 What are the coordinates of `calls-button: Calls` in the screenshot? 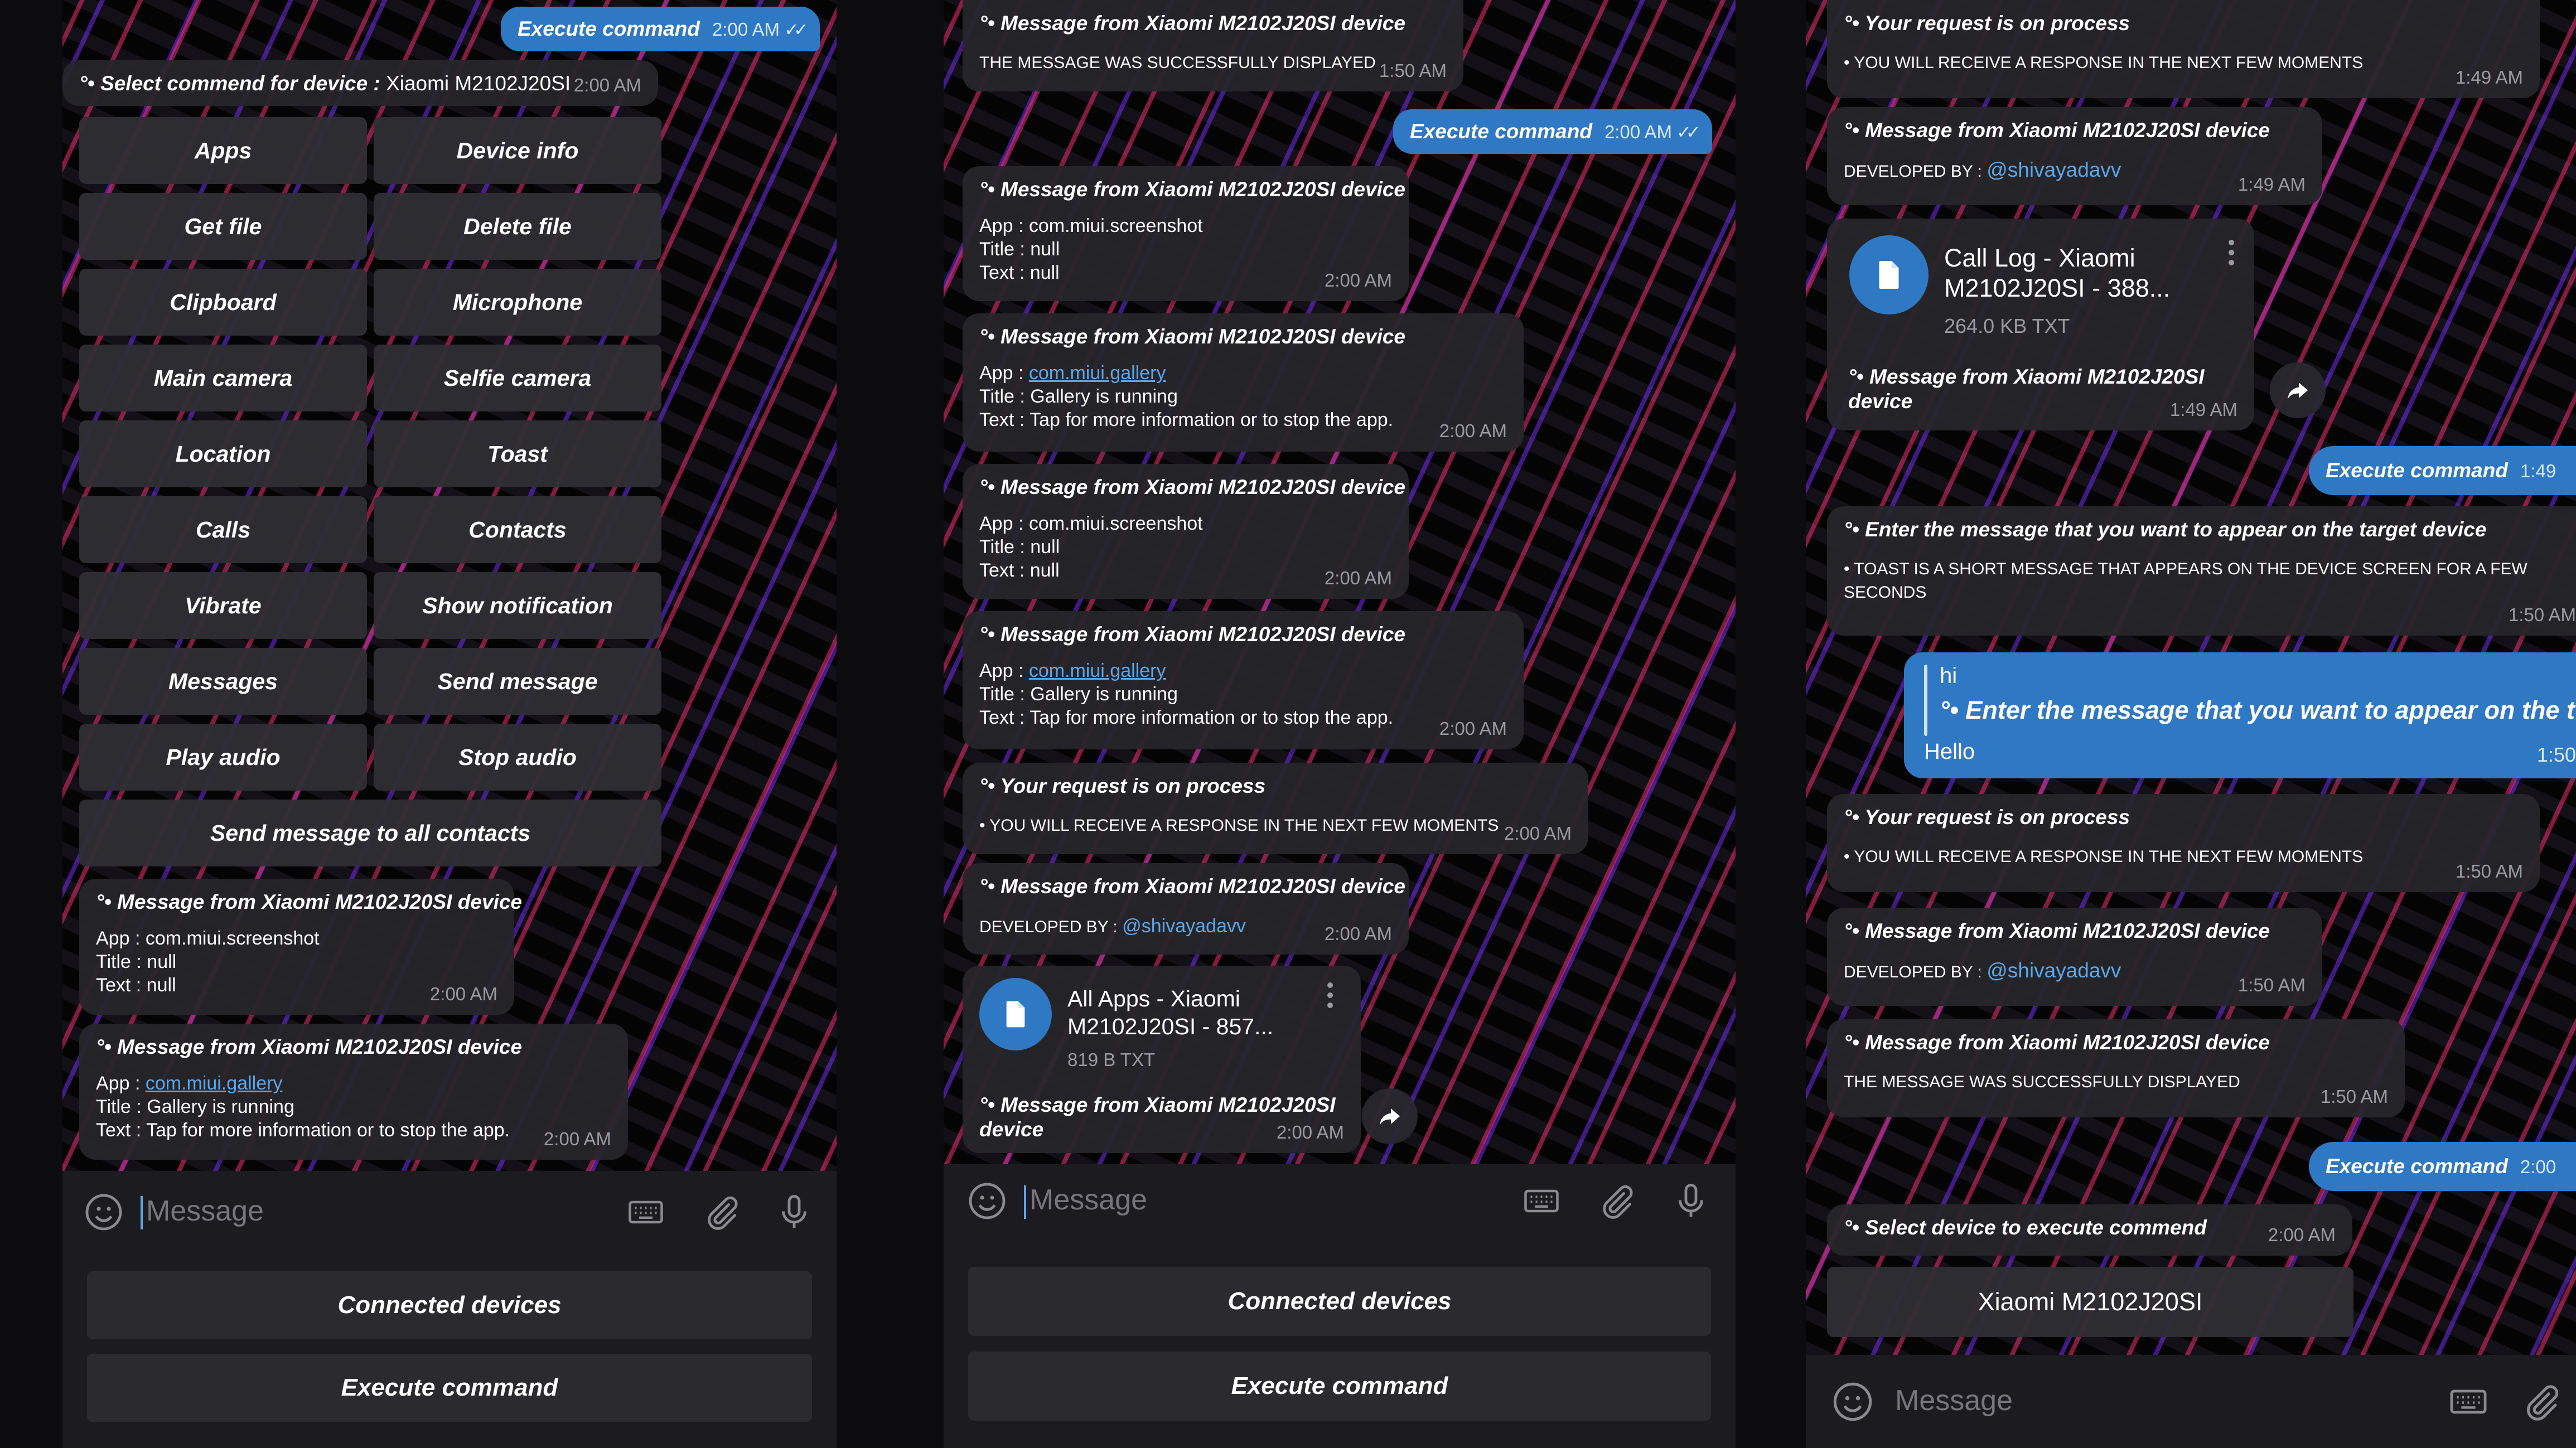 It's located at (223, 529).